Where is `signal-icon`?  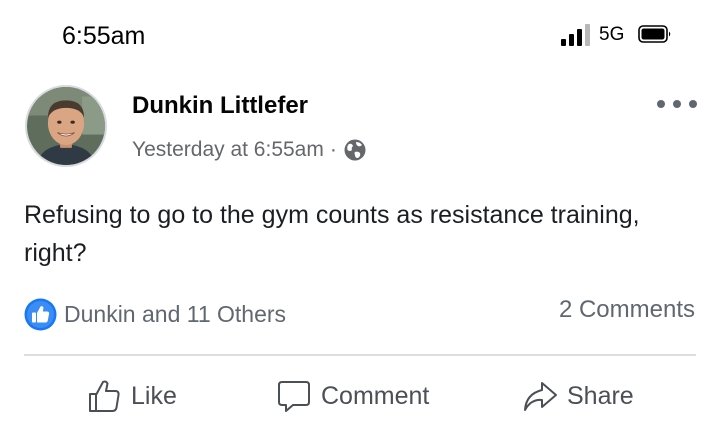 signal-icon is located at coordinates (576, 35).